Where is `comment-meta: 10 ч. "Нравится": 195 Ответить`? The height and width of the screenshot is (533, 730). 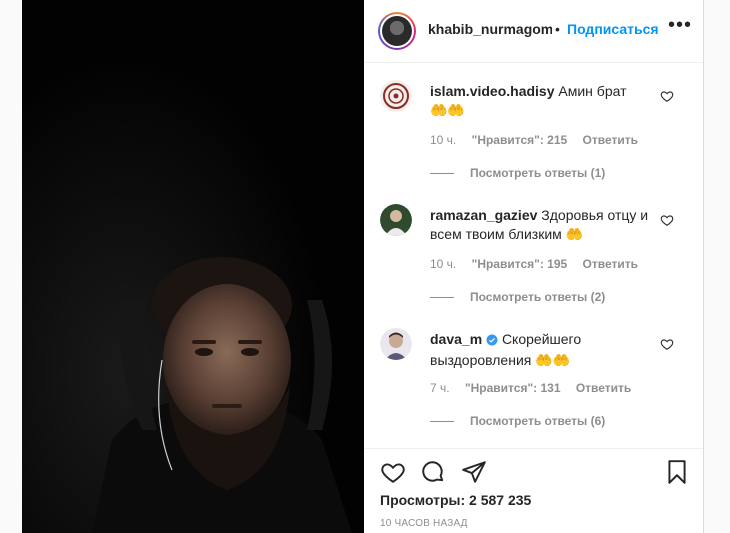 comment-meta: 10 ч. "Нравится": 195 Ответить is located at coordinates (540, 264).